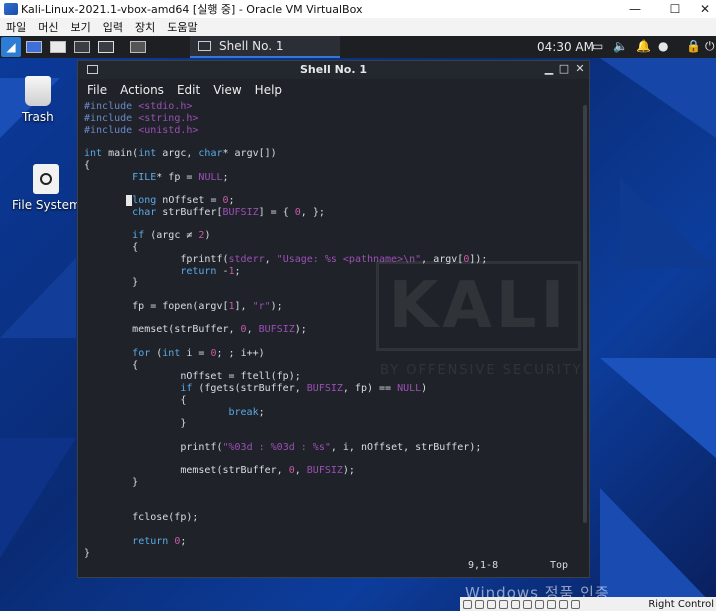 This screenshot has width=716, height=611. I want to click on desktop-trash: Trash, so click(38, 100).